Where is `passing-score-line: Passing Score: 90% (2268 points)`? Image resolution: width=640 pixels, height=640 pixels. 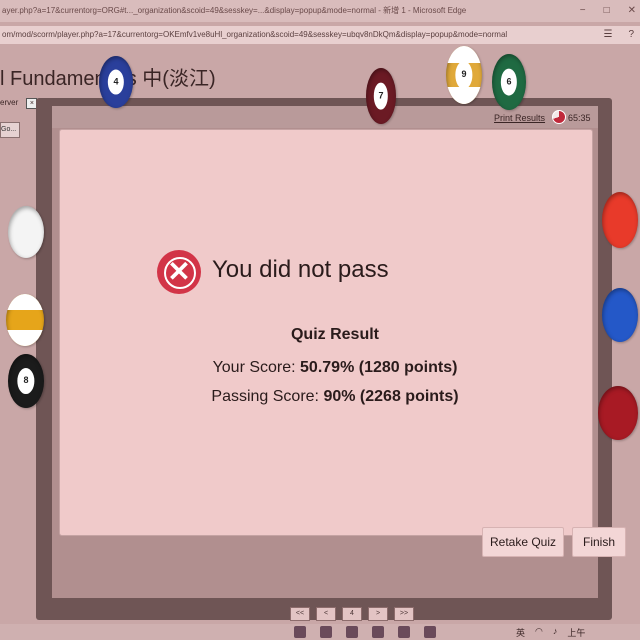
passing-score-line: Passing Score: 90% (2268 points) is located at coordinates (320, 397).